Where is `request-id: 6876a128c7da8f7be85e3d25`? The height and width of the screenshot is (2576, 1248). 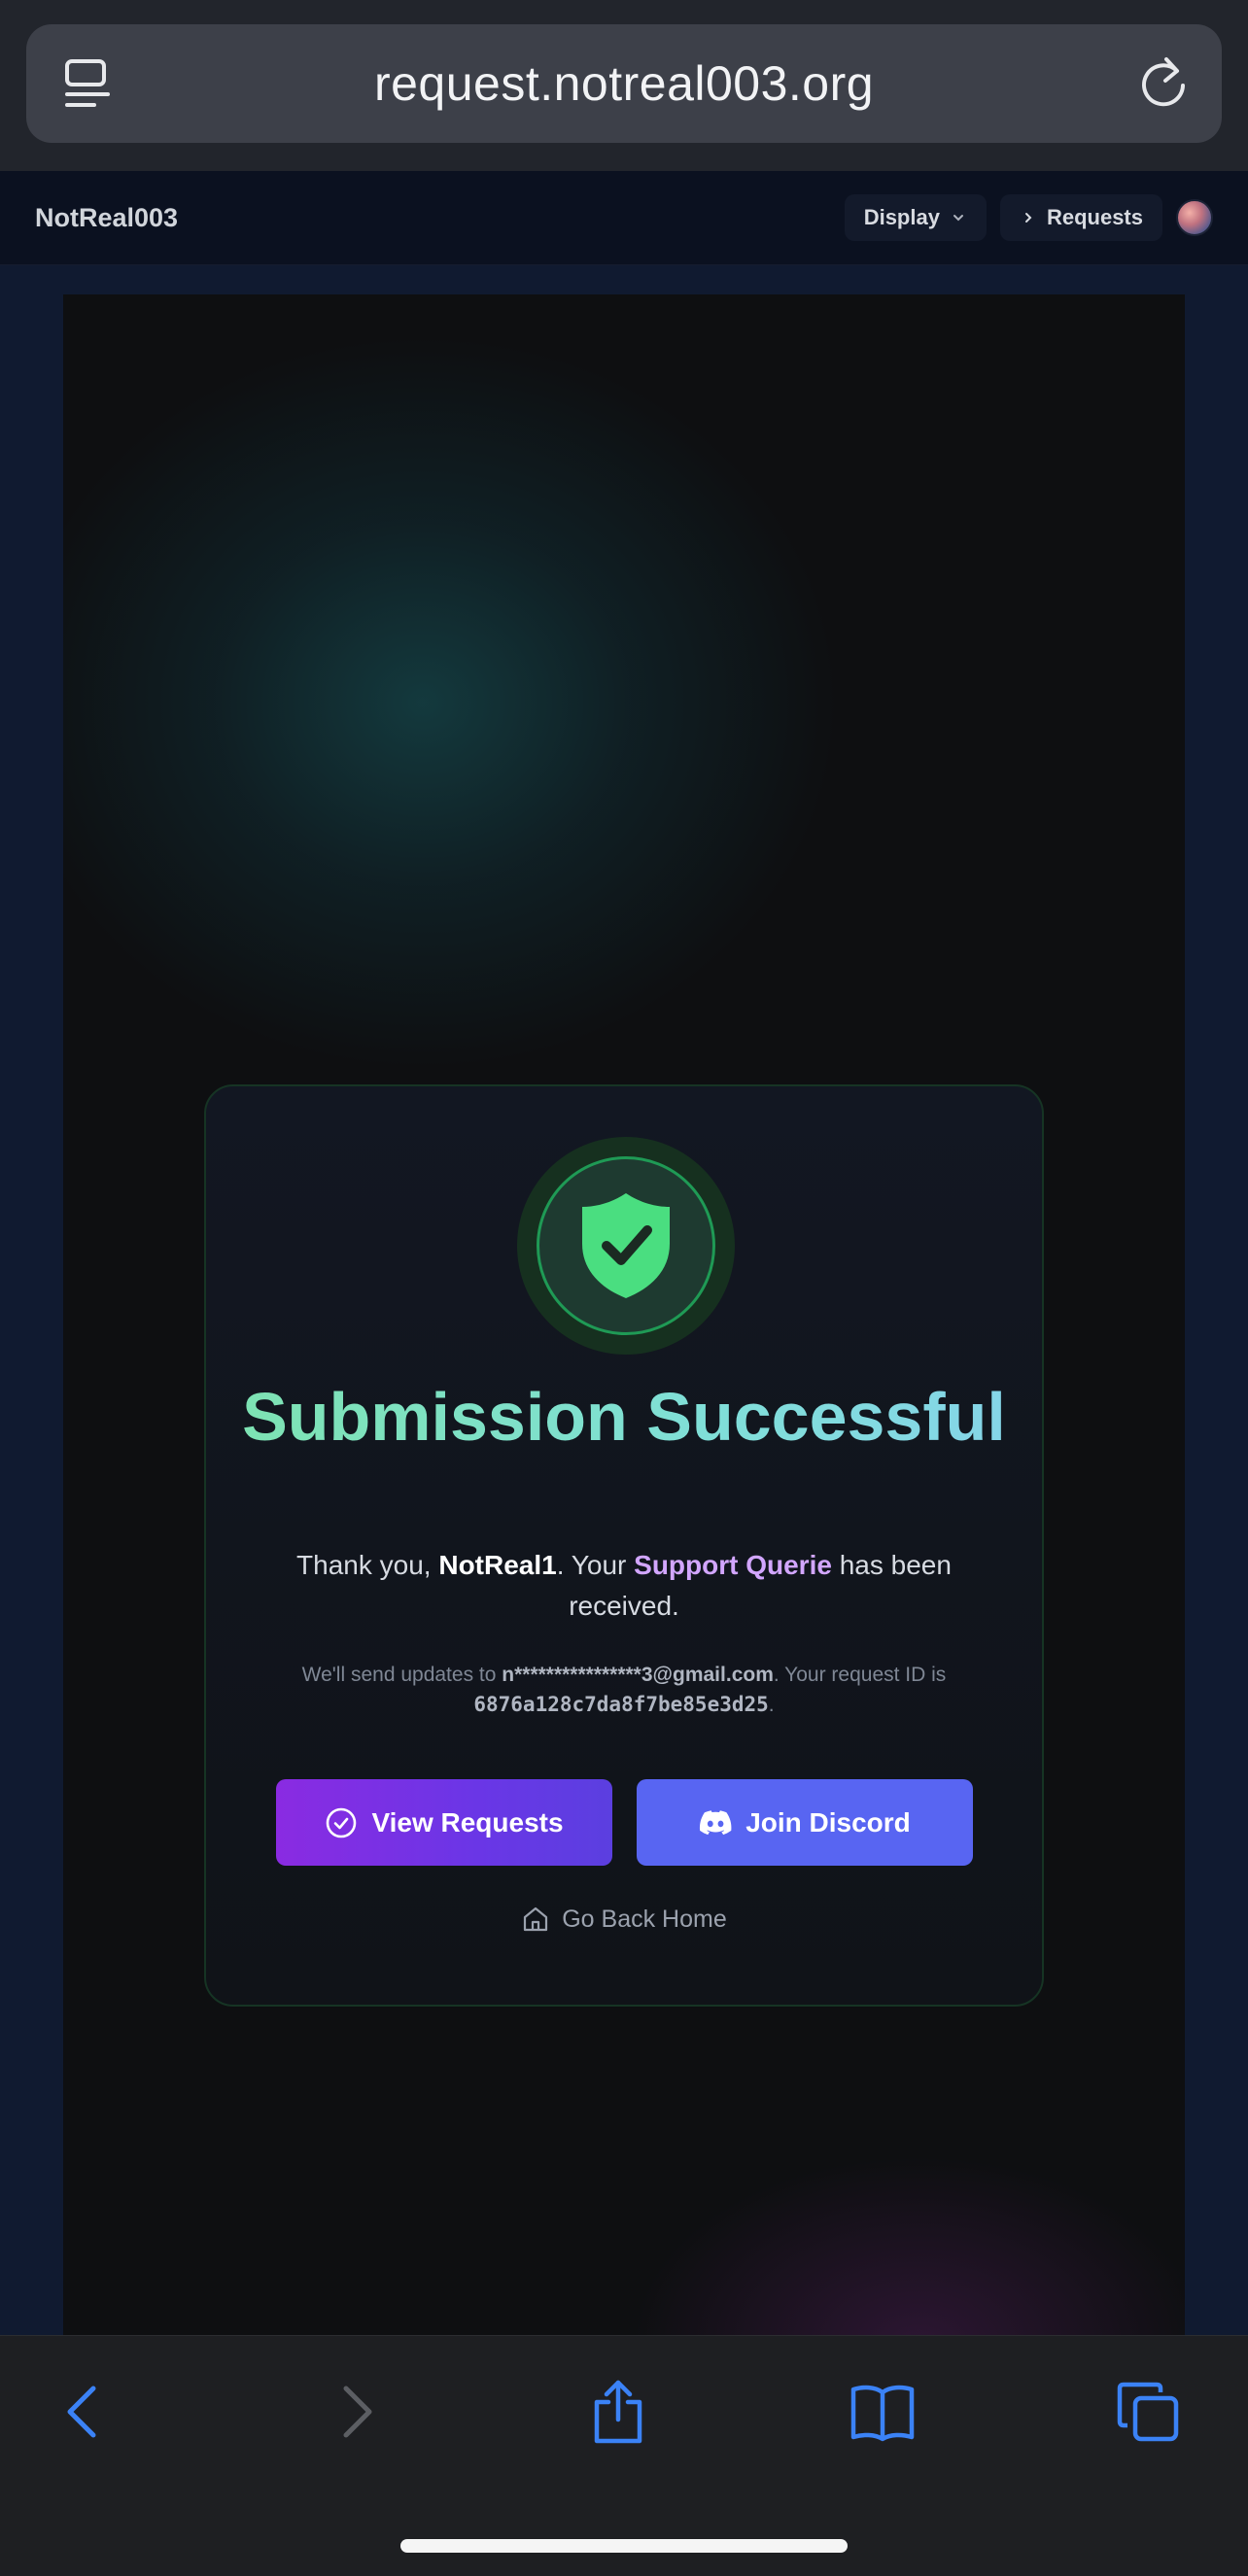
request-id: 6876a128c7da8f7be85e3d25 is located at coordinates (621, 1704).